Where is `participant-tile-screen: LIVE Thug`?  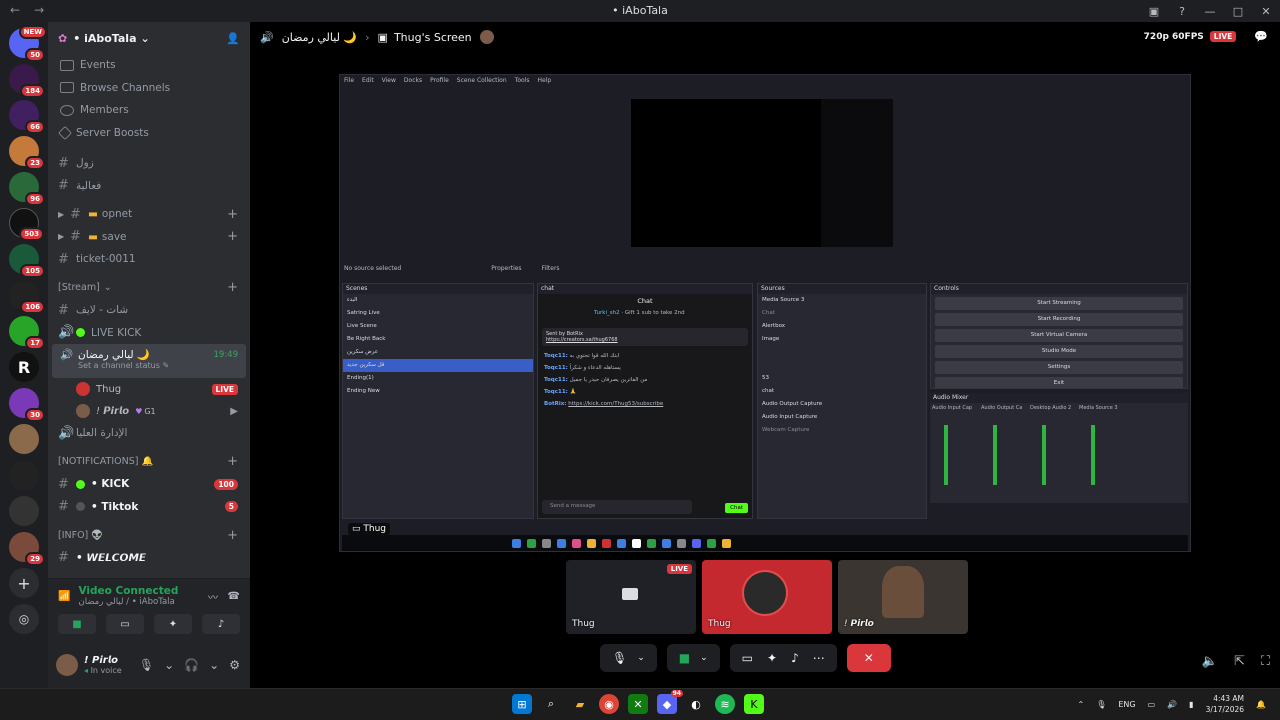 participant-tile-screen: LIVE Thug is located at coordinates (631, 597).